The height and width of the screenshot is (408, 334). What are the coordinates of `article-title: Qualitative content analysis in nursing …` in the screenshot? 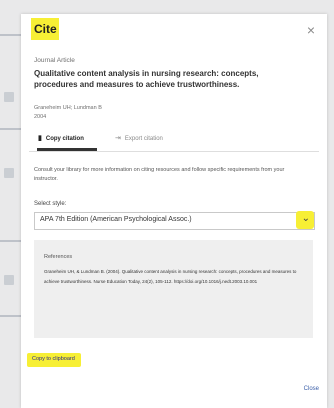 It's located at (146, 79).